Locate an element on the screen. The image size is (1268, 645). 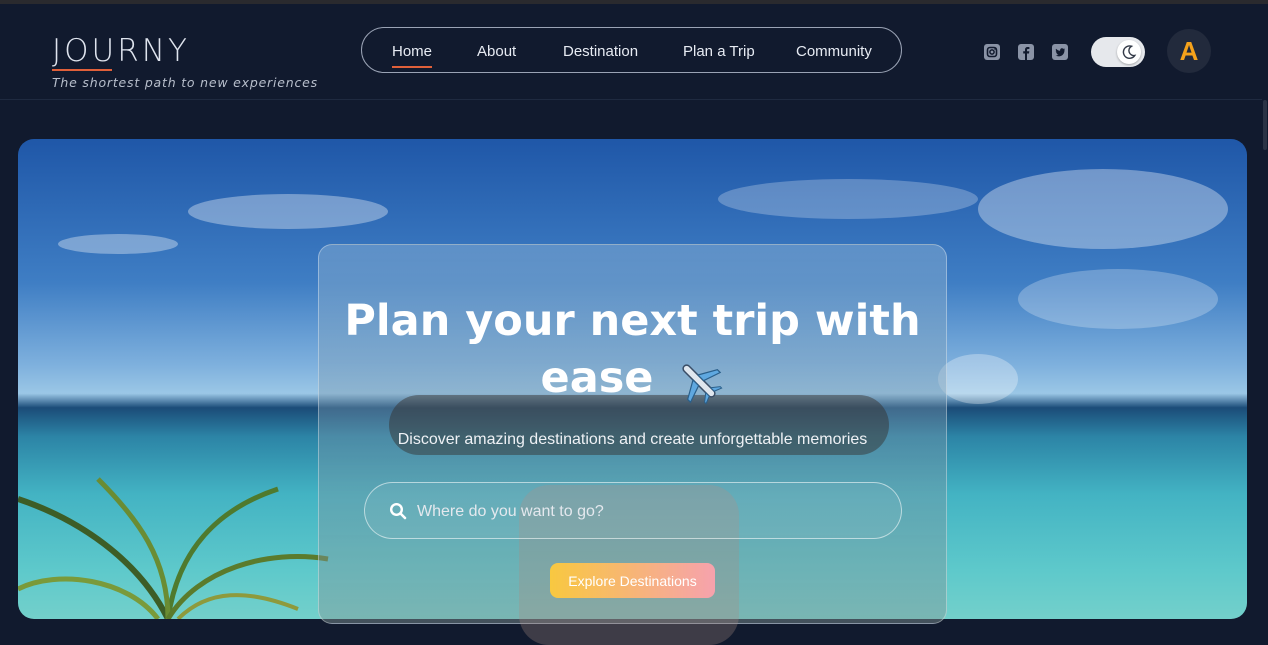
user-avatar: A is located at coordinates (1189, 51).